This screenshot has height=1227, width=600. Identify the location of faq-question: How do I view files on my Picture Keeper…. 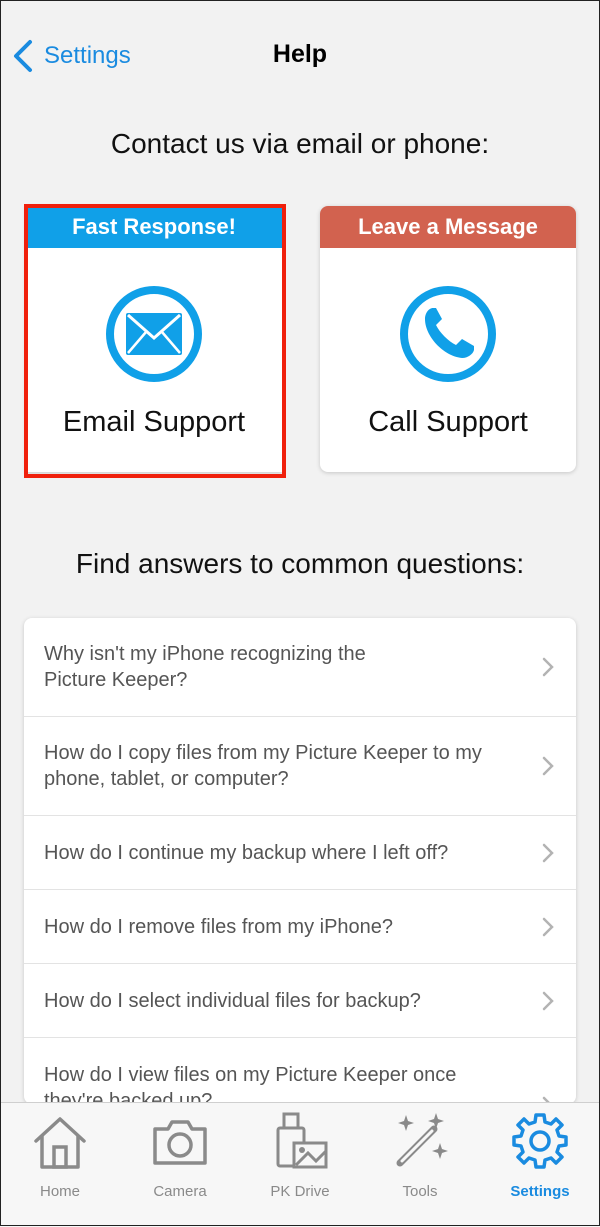
(250, 1084).